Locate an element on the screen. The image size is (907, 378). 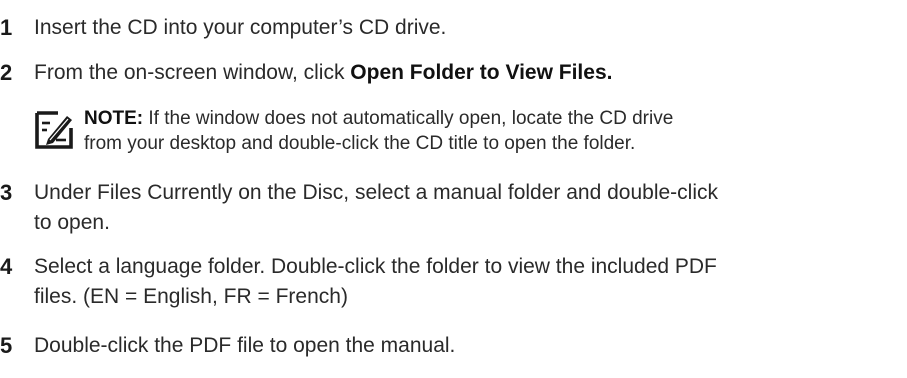
step-number: 4 is located at coordinates (6, 266).